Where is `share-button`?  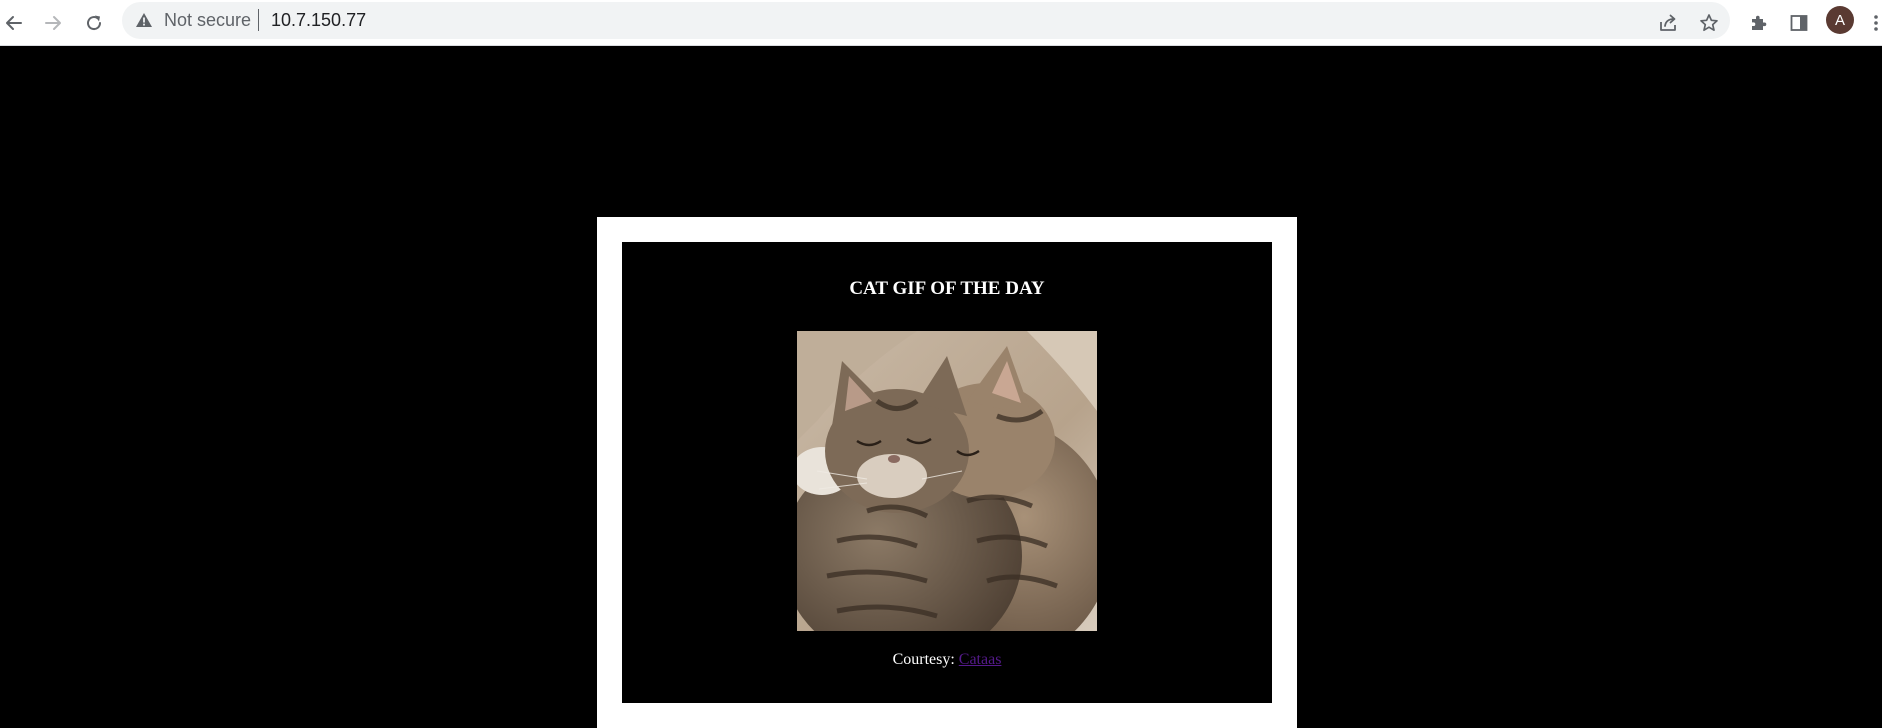 share-button is located at coordinates (1668, 23).